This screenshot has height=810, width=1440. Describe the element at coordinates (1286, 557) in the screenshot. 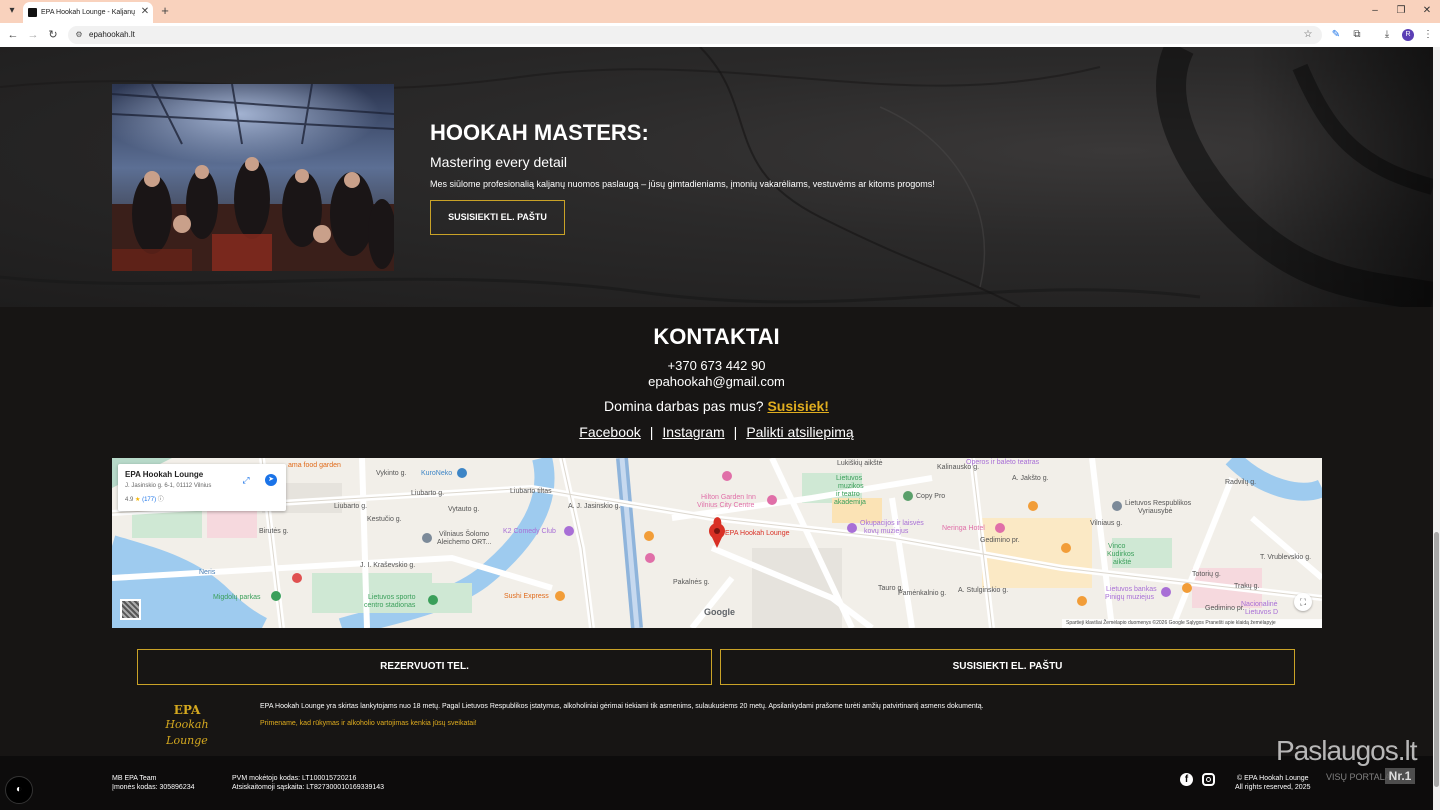

I see `map-label: T. Vrublevskio g.` at that location.